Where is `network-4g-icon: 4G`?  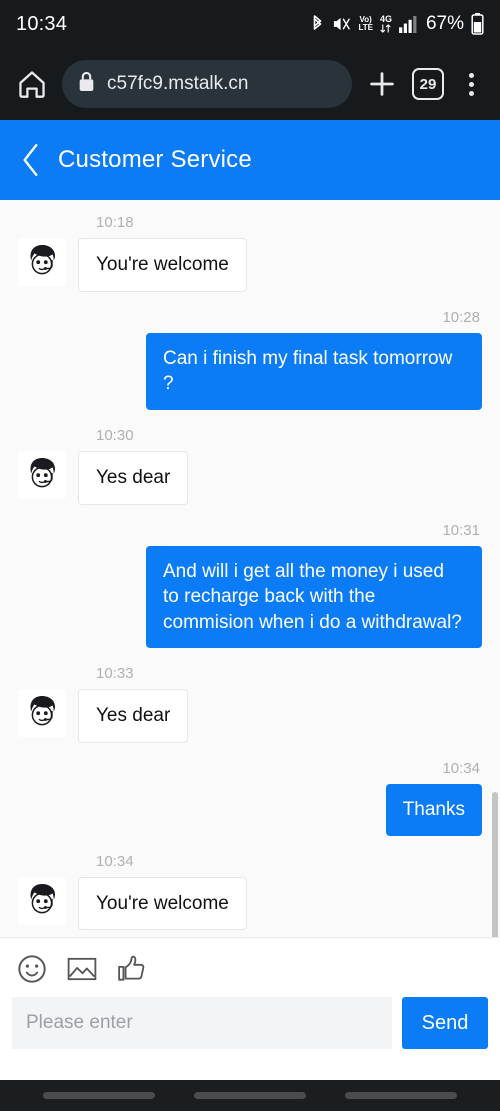 network-4g-icon: 4G is located at coordinates (386, 24).